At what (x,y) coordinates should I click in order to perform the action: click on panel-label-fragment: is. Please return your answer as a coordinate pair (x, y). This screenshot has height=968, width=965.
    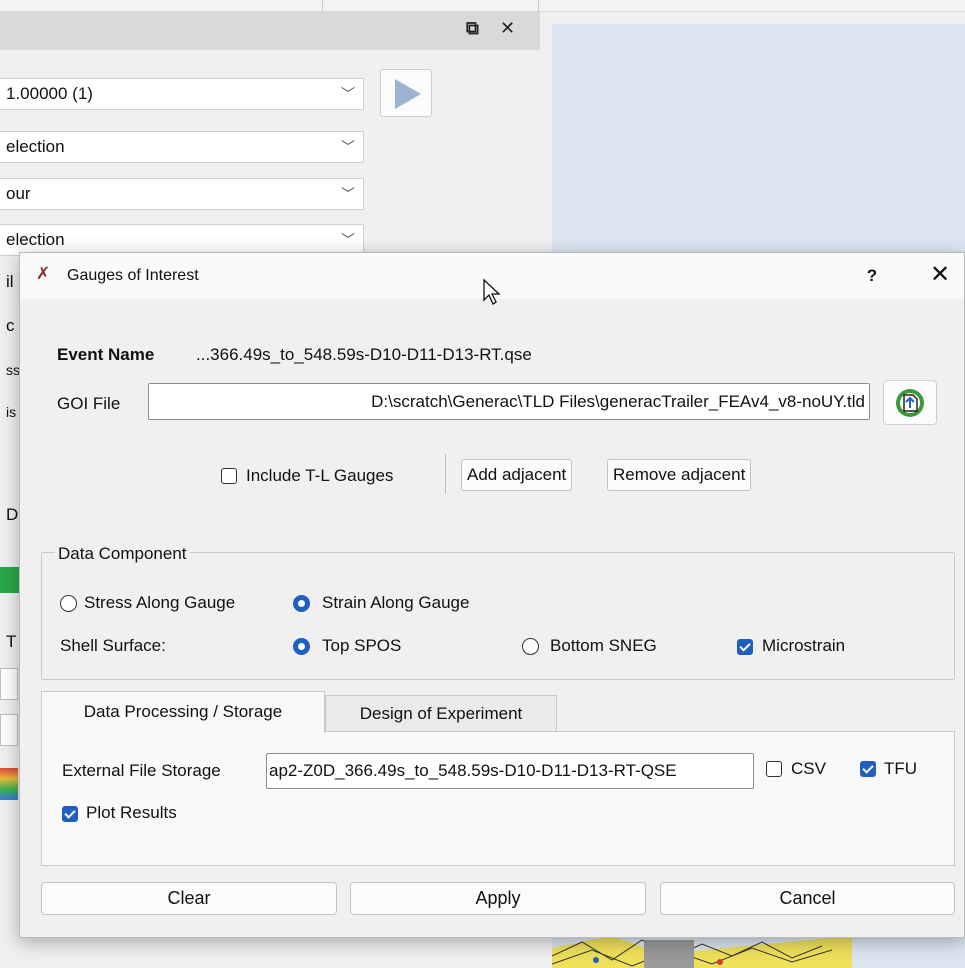
    Looking at the image, I should click on (11, 412).